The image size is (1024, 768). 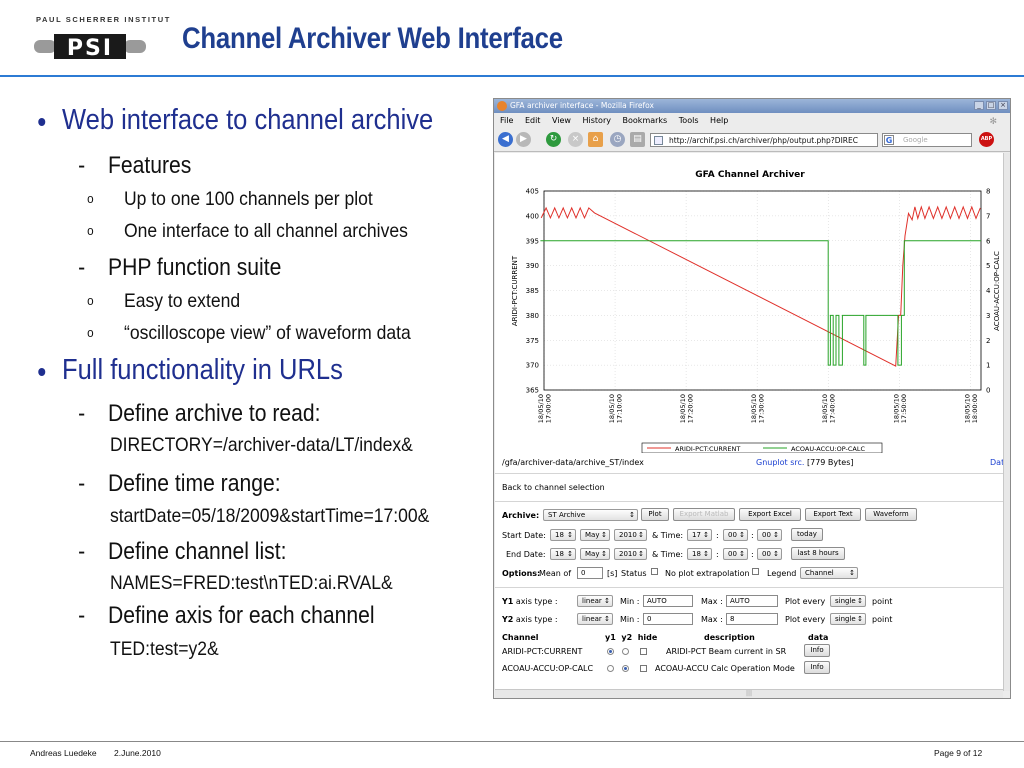 I want to click on y2-axis-type-select: linear, so click(x=595, y=619).